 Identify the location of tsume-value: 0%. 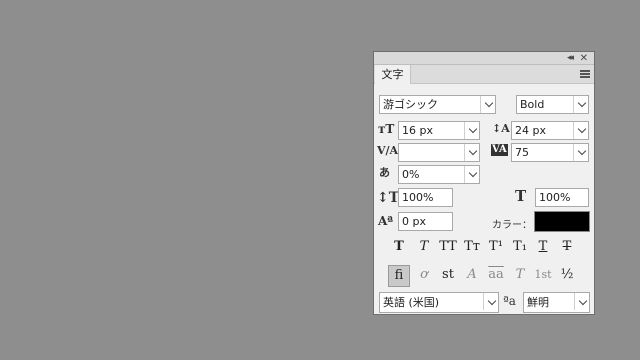
(411, 174).